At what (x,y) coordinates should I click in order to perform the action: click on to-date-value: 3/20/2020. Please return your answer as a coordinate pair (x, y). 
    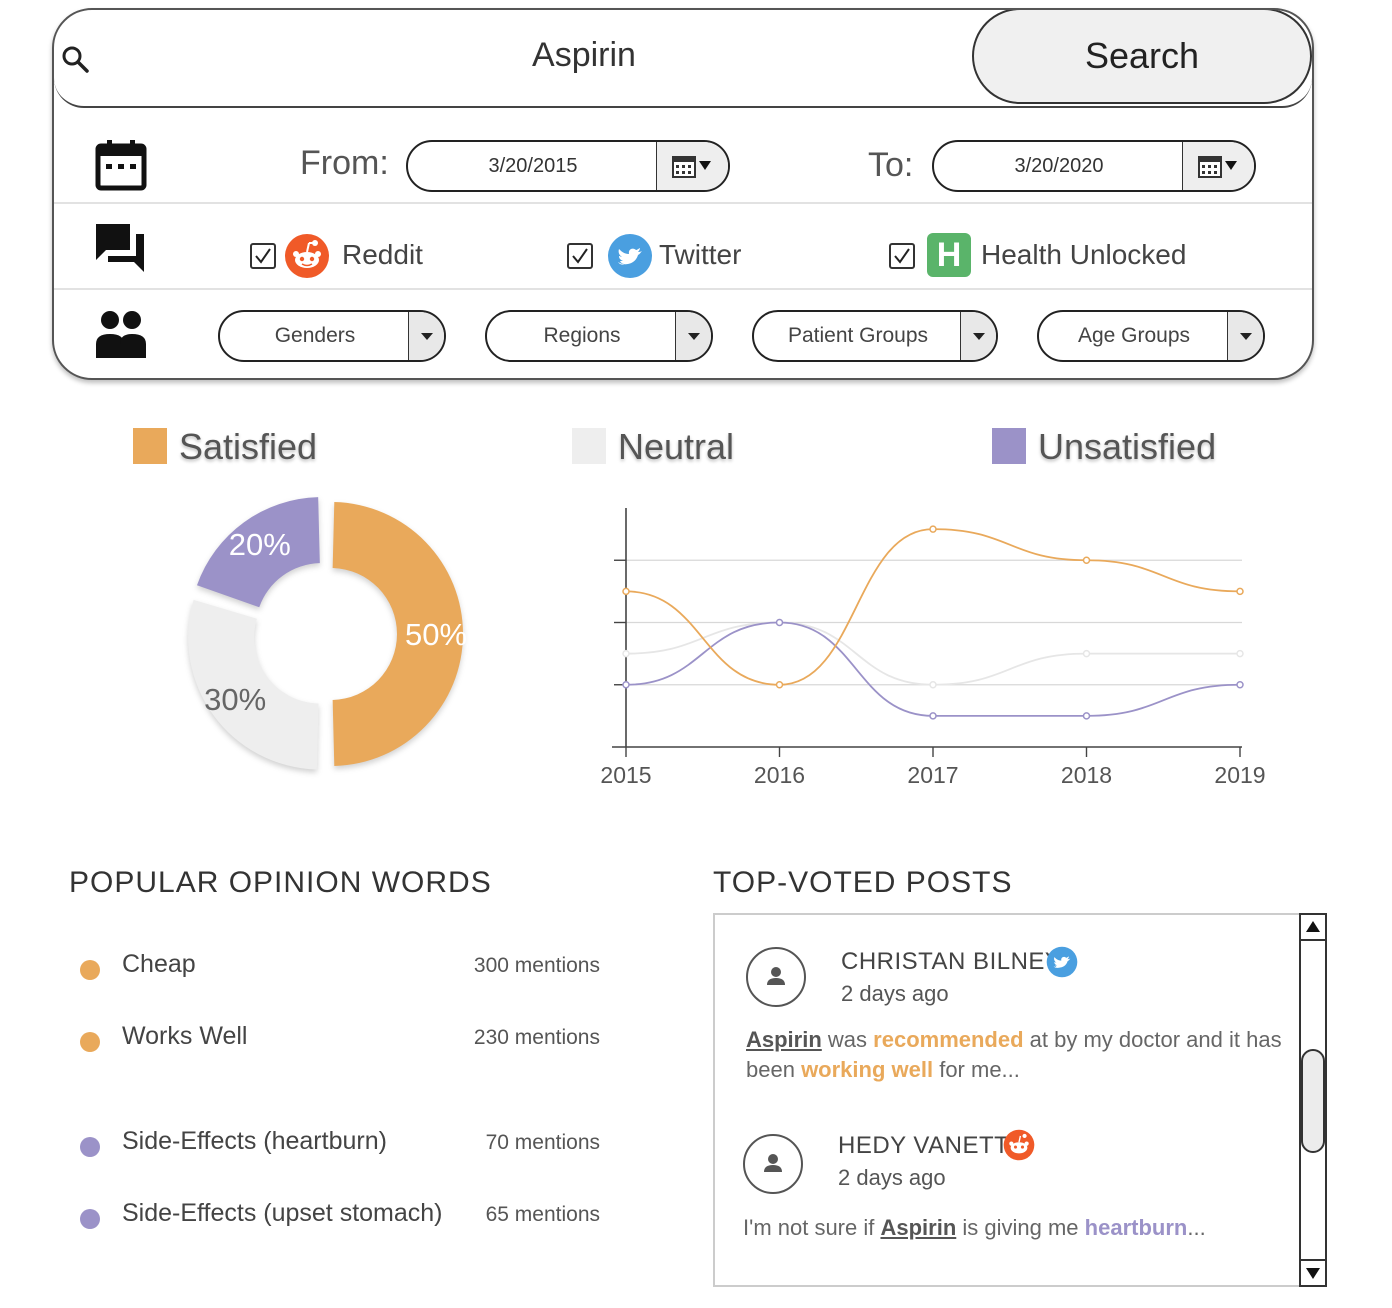
    Looking at the image, I should click on (1059, 166).